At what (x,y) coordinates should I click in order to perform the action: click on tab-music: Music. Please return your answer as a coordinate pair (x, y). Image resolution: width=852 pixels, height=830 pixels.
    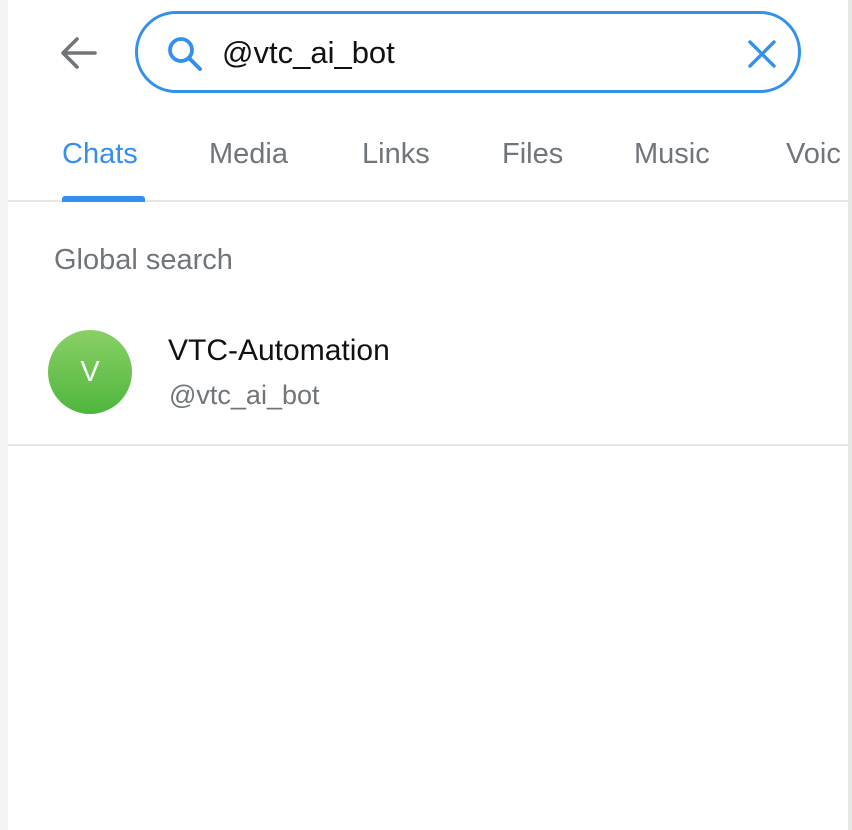
    Looking at the image, I should click on (672, 154).